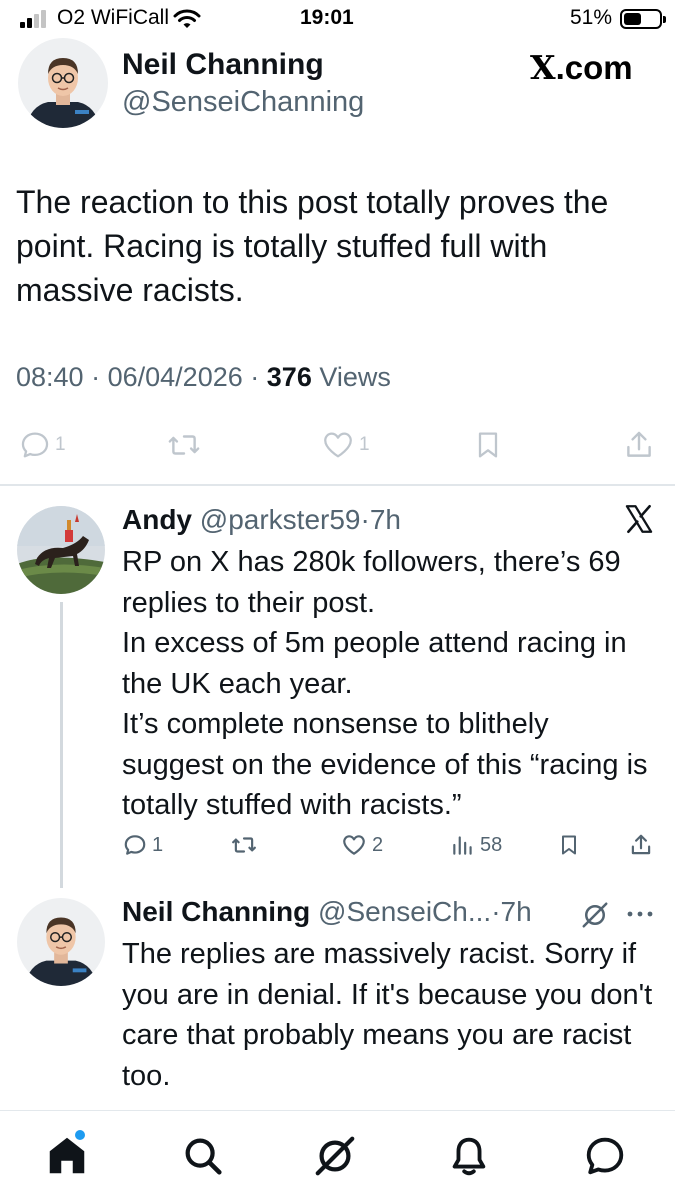 This screenshot has height=1200, width=675. I want to click on battery-percentage: 51%, so click(591, 17).